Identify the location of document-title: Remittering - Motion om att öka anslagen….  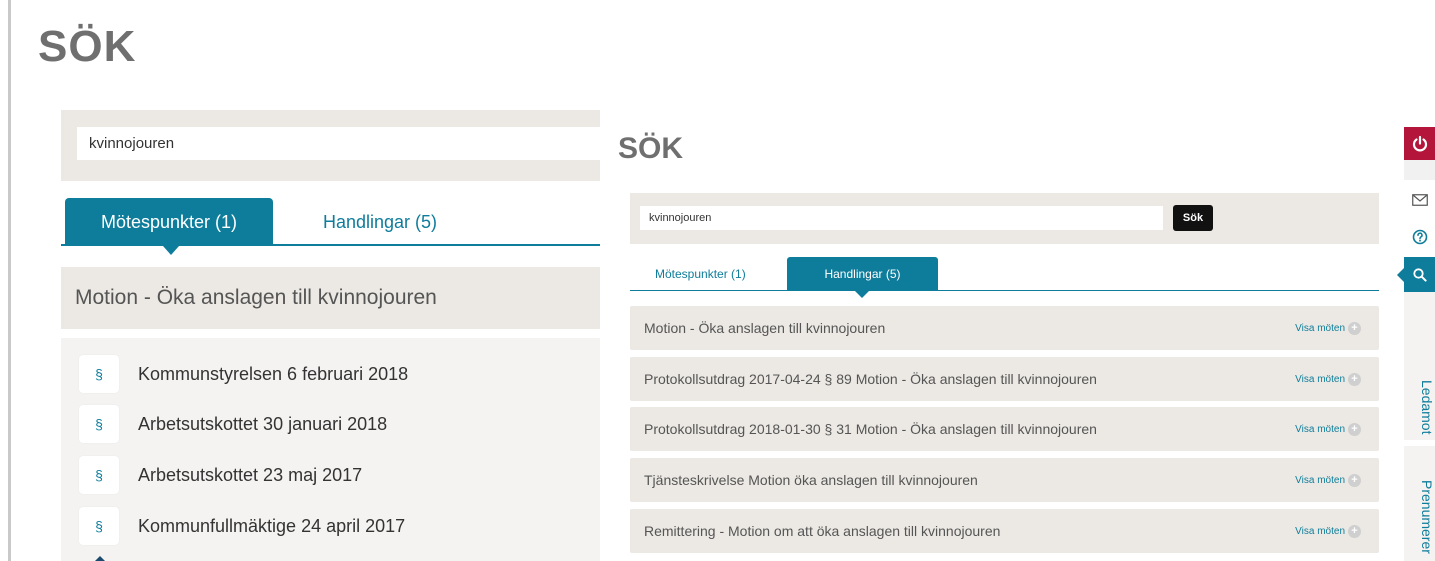
(822, 531).